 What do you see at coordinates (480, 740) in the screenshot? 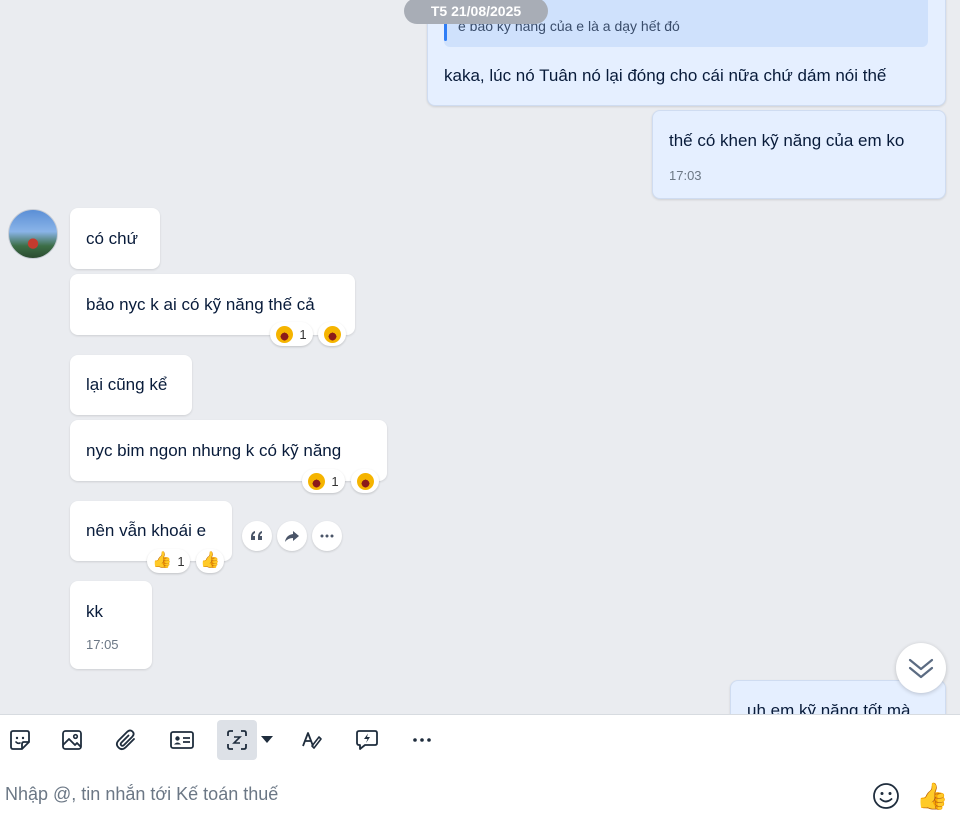
I see `composer-toolbar` at bounding box center [480, 740].